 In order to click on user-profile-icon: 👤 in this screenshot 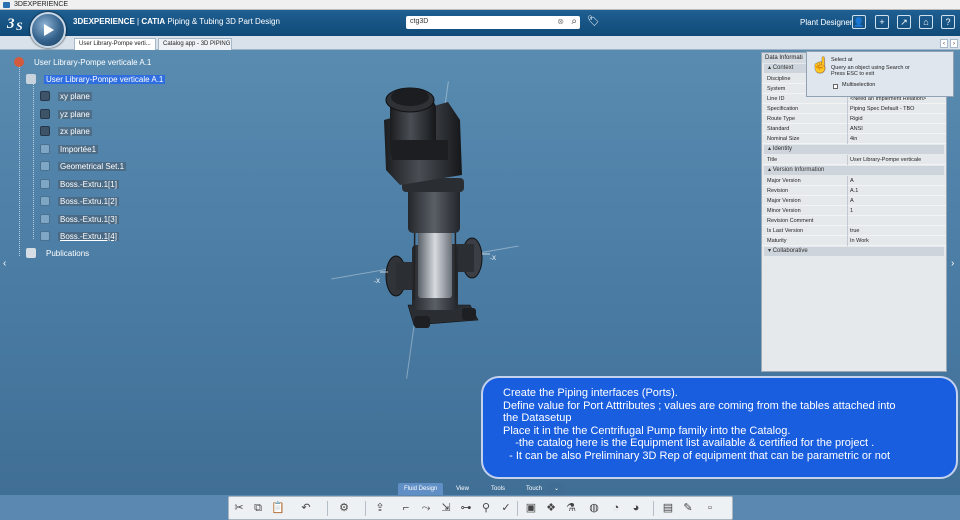, I will do `click(859, 22)`.